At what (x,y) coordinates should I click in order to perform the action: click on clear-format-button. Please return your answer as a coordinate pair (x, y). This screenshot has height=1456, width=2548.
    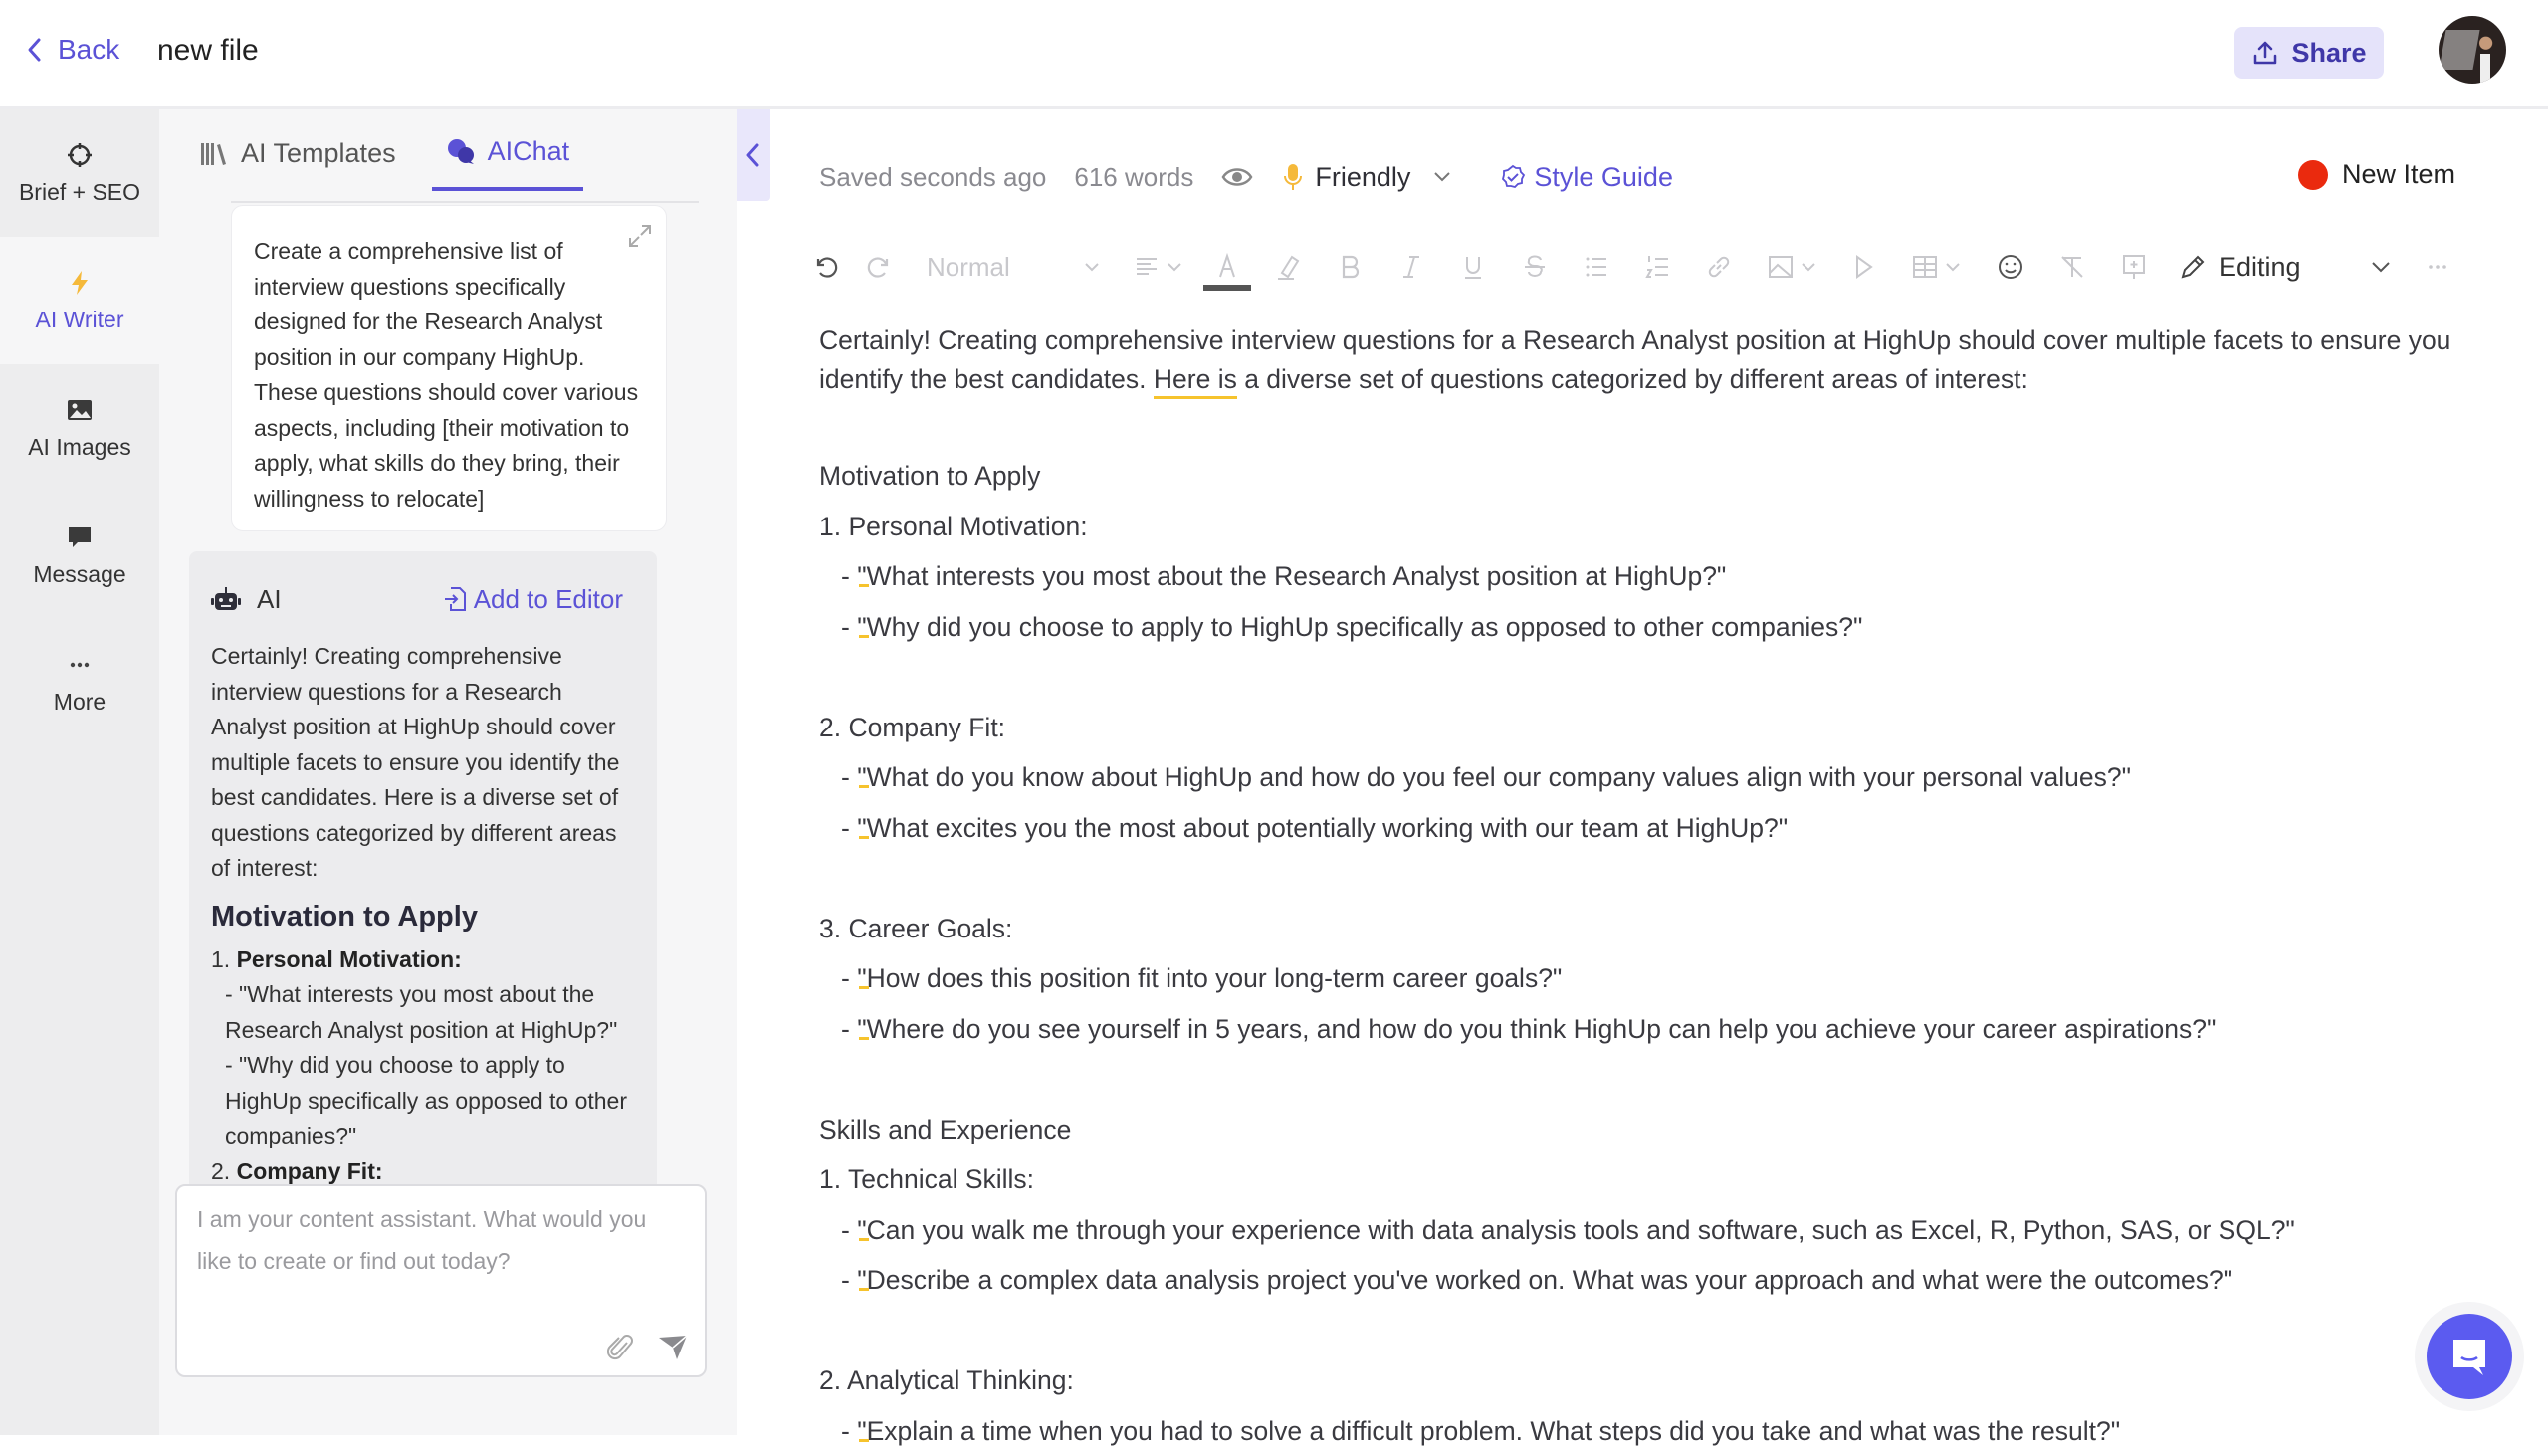
    Looking at the image, I should click on (2072, 267).